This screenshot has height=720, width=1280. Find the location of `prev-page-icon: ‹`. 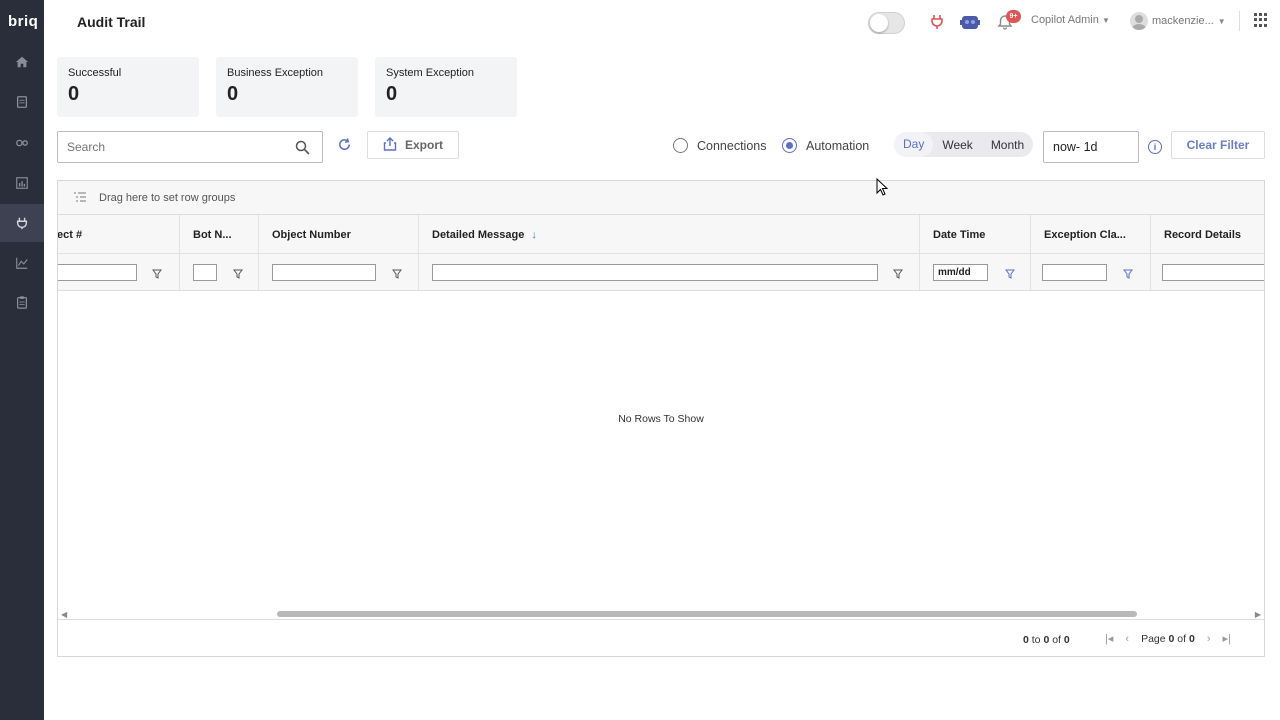

prev-page-icon: ‹ is located at coordinates (1127, 639).